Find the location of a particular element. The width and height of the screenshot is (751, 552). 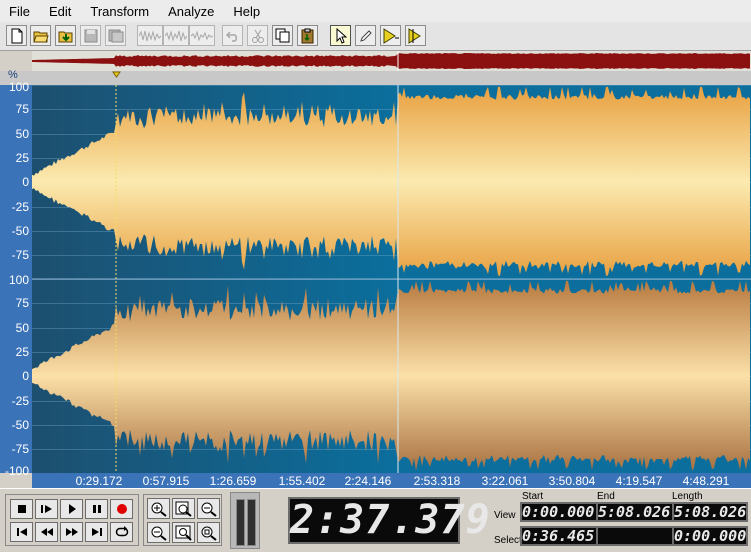

copy-icon is located at coordinates (282, 35).